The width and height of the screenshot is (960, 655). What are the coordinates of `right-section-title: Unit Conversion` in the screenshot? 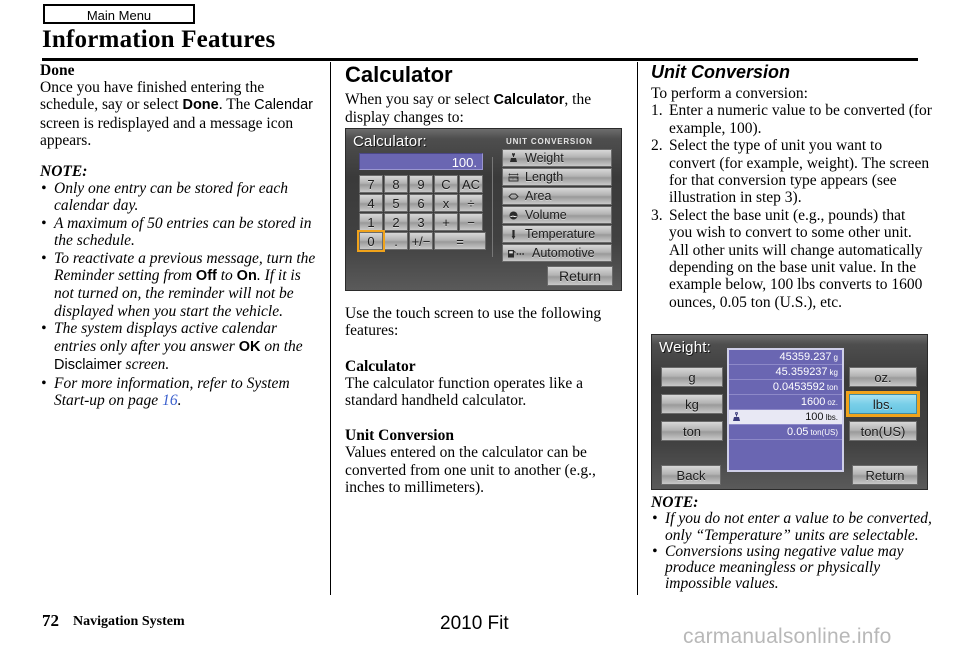 It's located at (721, 72).